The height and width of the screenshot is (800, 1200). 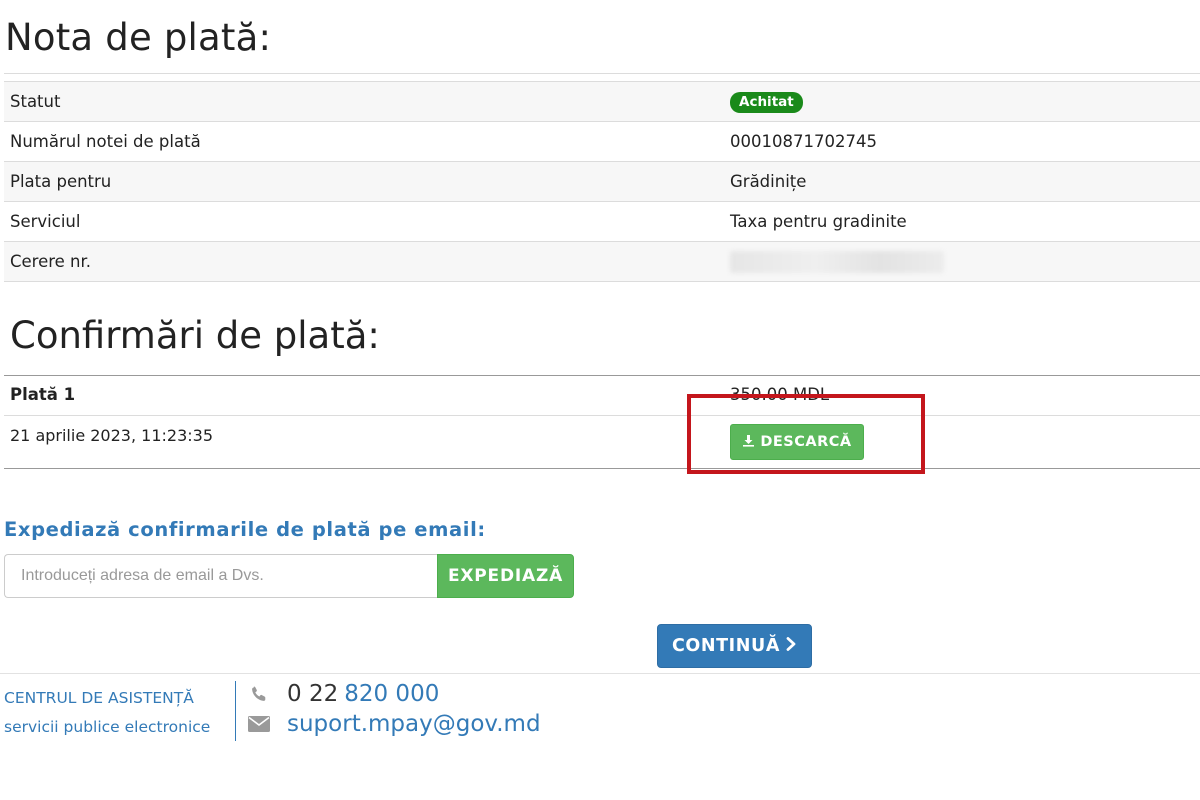 I want to click on email-contact: suport.mpay@gov.md, so click(x=394, y=724).